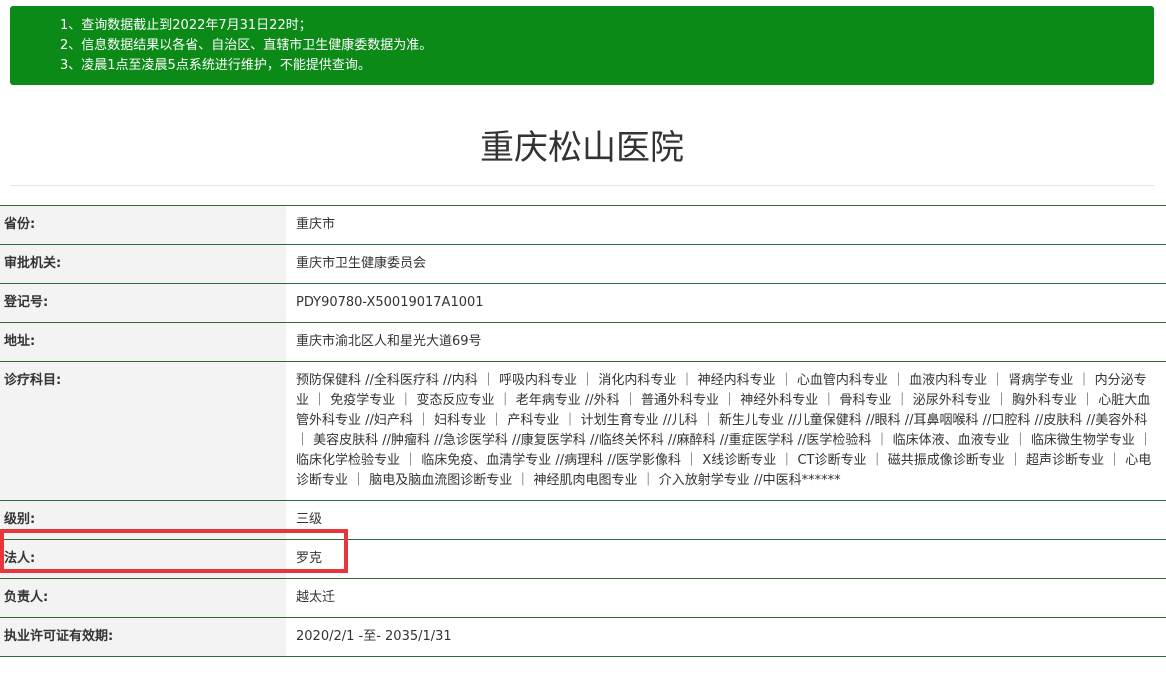  Describe the element at coordinates (143, 342) in the screenshot. I see `row-label: 地址:` at that location.